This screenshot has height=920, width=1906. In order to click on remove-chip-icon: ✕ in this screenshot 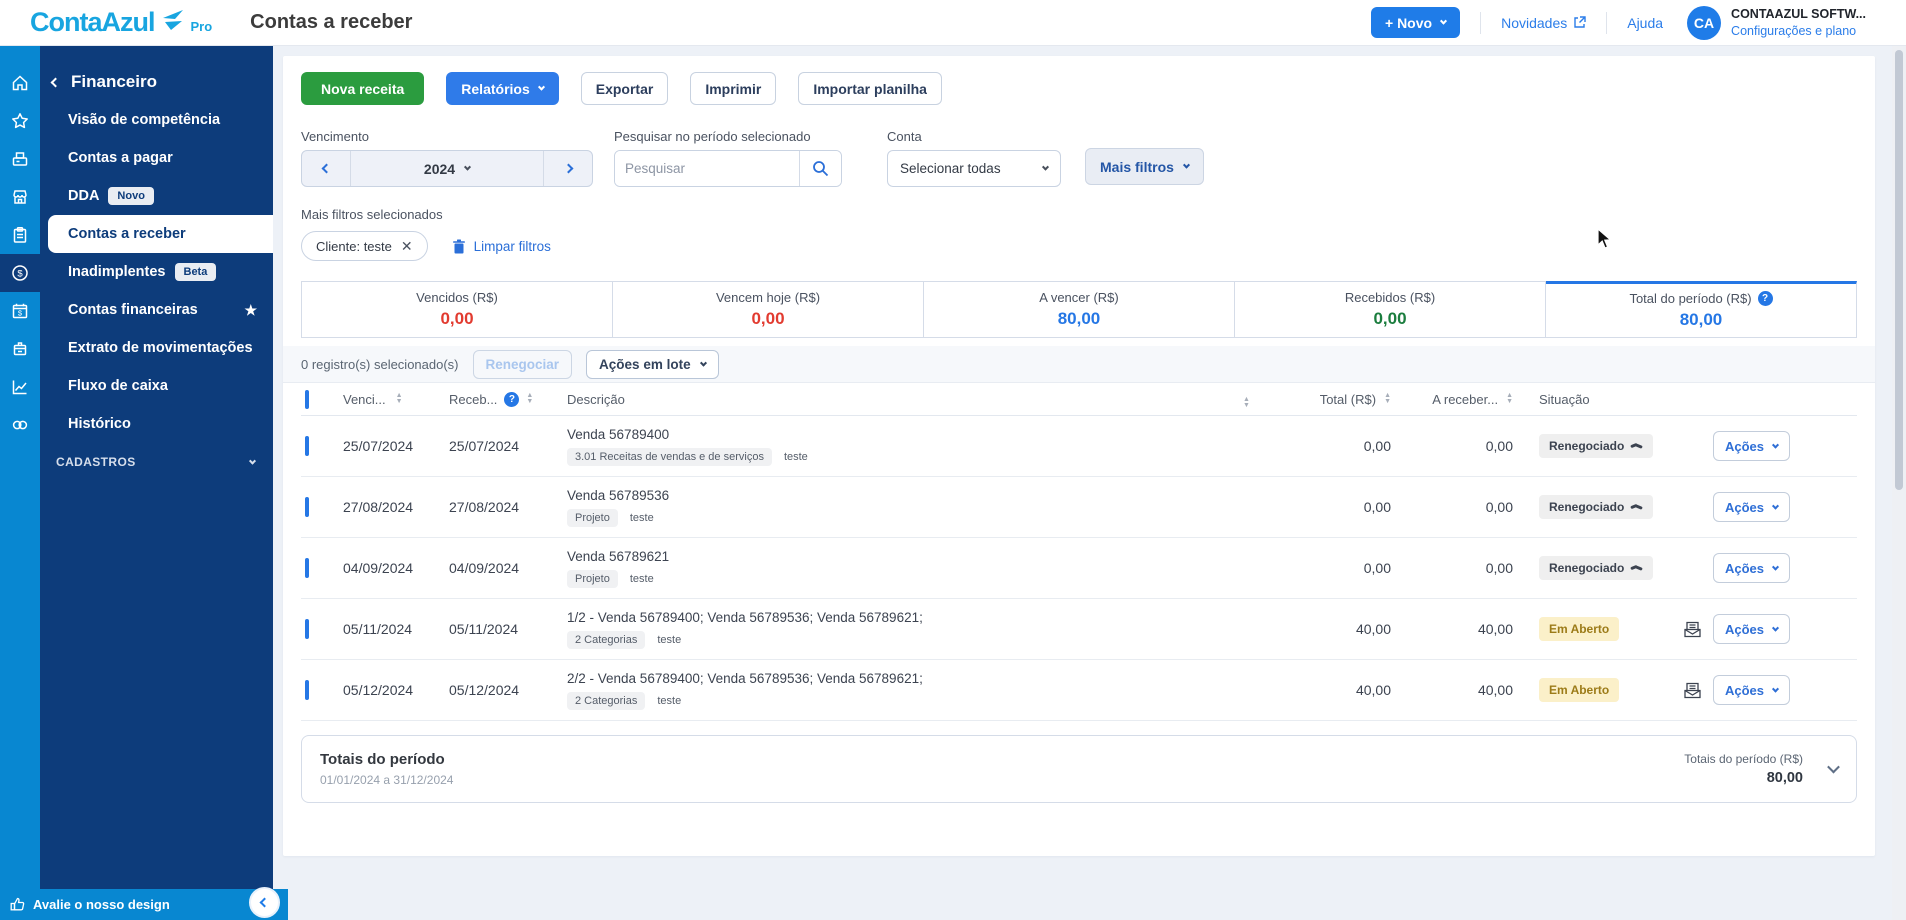, I will do `click(407, 246)`.